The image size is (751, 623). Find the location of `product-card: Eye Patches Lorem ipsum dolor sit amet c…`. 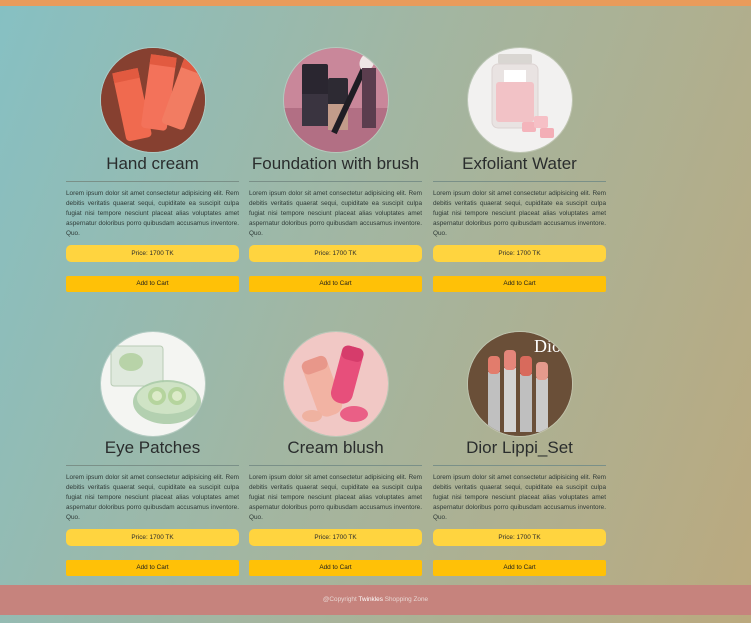

product-card: Eye Patches Lorem ipsum dolor sit amet c… is located at coordinates (152, 454).